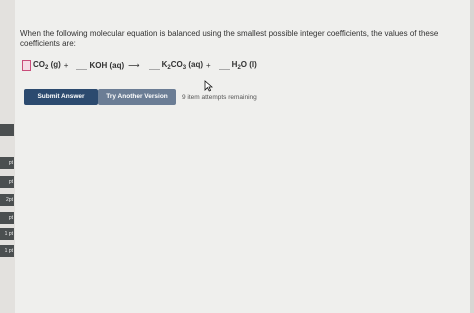  Describe the element at coordinates (195, 64) in the screenshot. I see `k2co3-state: (aq)` at that location.